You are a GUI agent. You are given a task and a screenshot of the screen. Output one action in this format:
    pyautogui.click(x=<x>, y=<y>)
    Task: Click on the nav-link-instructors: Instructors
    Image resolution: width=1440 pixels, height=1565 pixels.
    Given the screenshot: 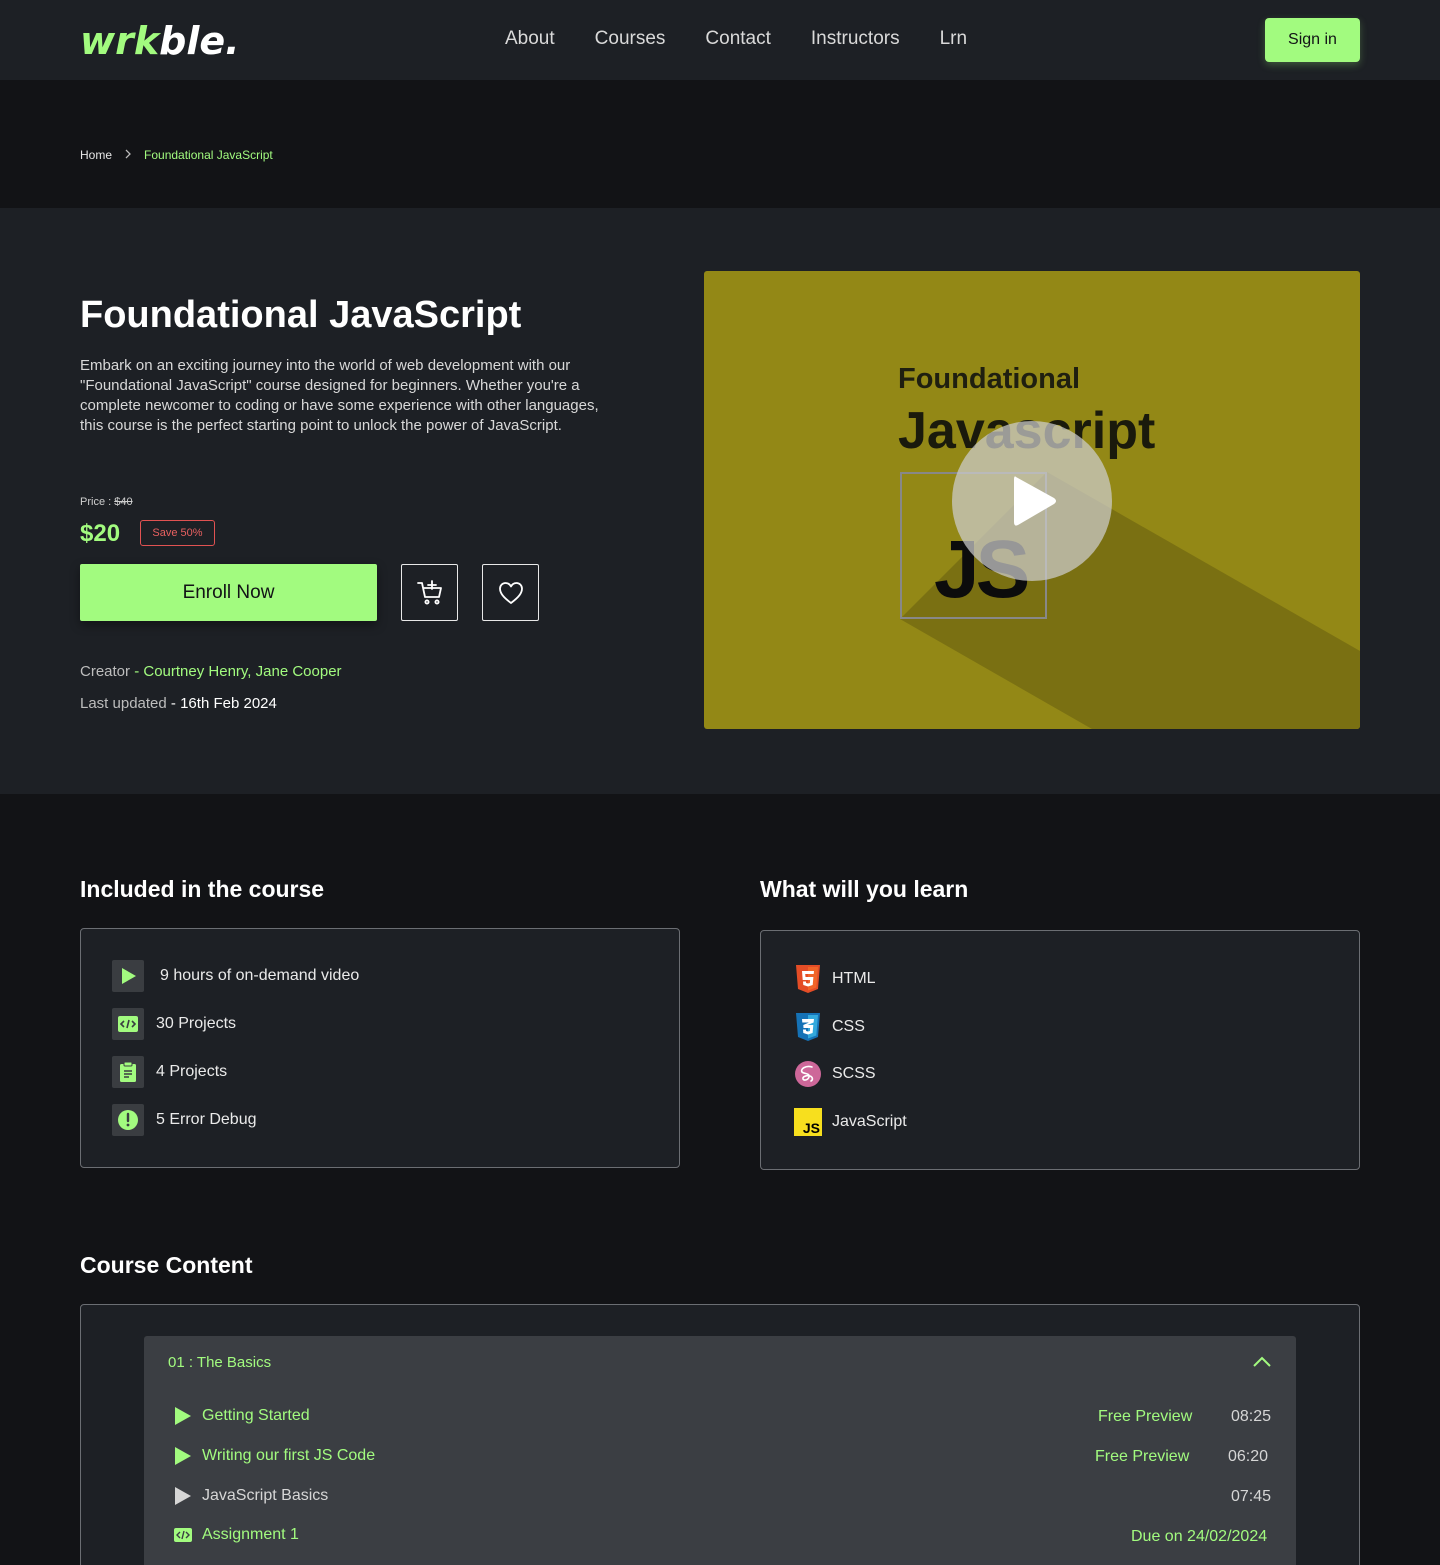 What is the action you would take?
    pyautogui.click(x=855, y=39)
    